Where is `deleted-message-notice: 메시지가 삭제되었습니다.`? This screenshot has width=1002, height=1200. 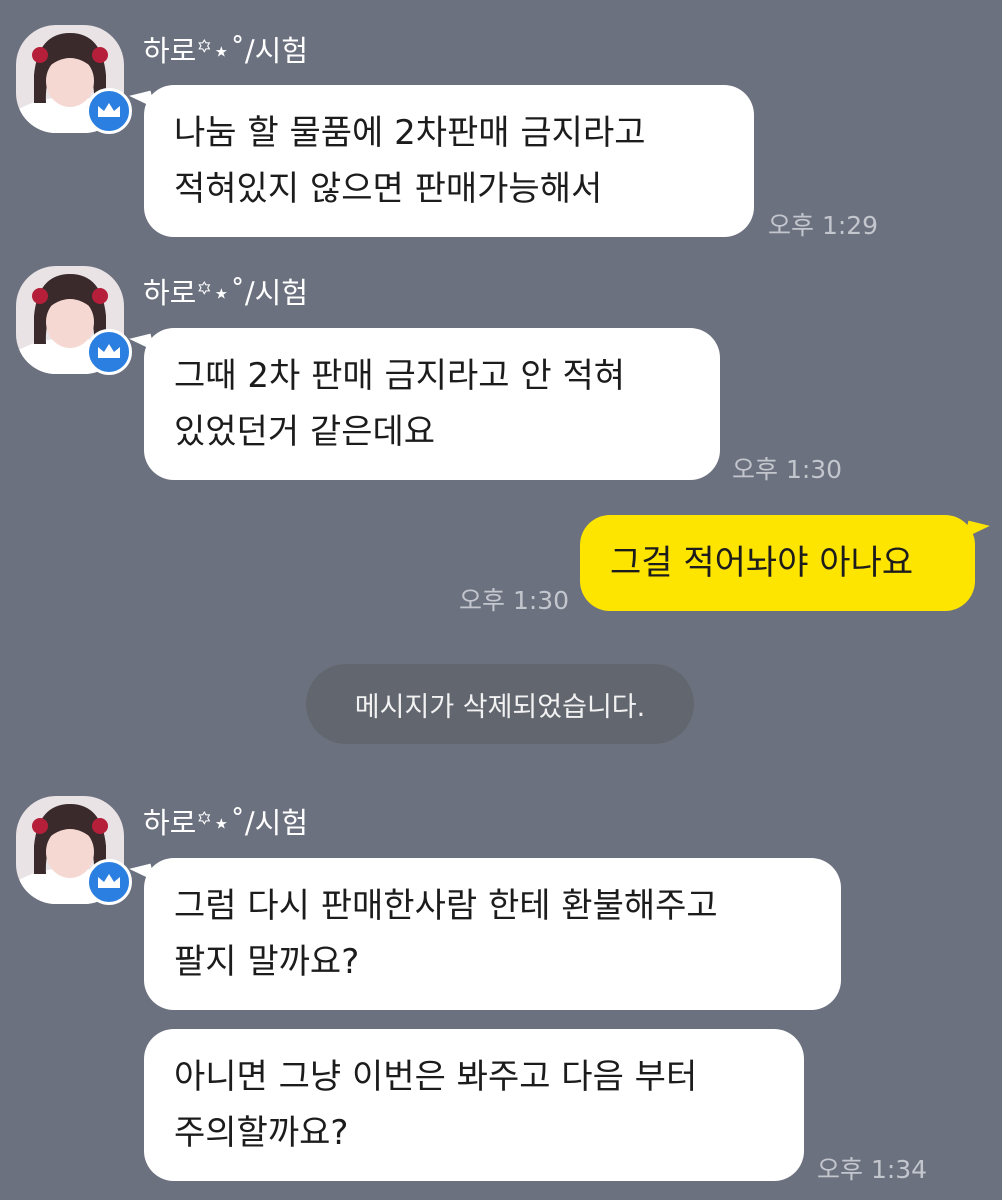
deleted-message-notice: 메시지가 삭제되었습니다. is located at coordinates (500, 704).